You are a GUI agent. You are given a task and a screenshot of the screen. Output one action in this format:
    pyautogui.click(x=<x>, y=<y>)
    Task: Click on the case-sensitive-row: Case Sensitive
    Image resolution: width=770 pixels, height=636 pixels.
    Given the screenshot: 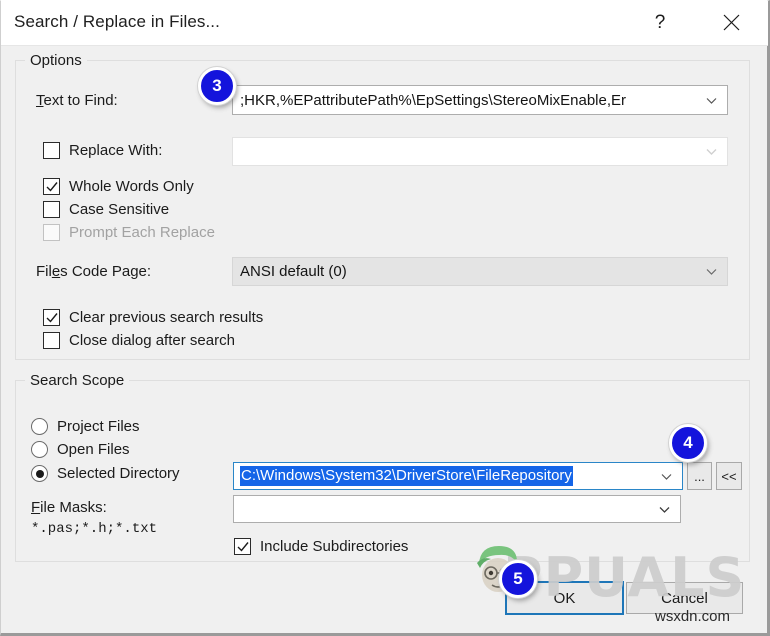 What is the action you would take?
    pyautogui.click(x=106, y=209)
    